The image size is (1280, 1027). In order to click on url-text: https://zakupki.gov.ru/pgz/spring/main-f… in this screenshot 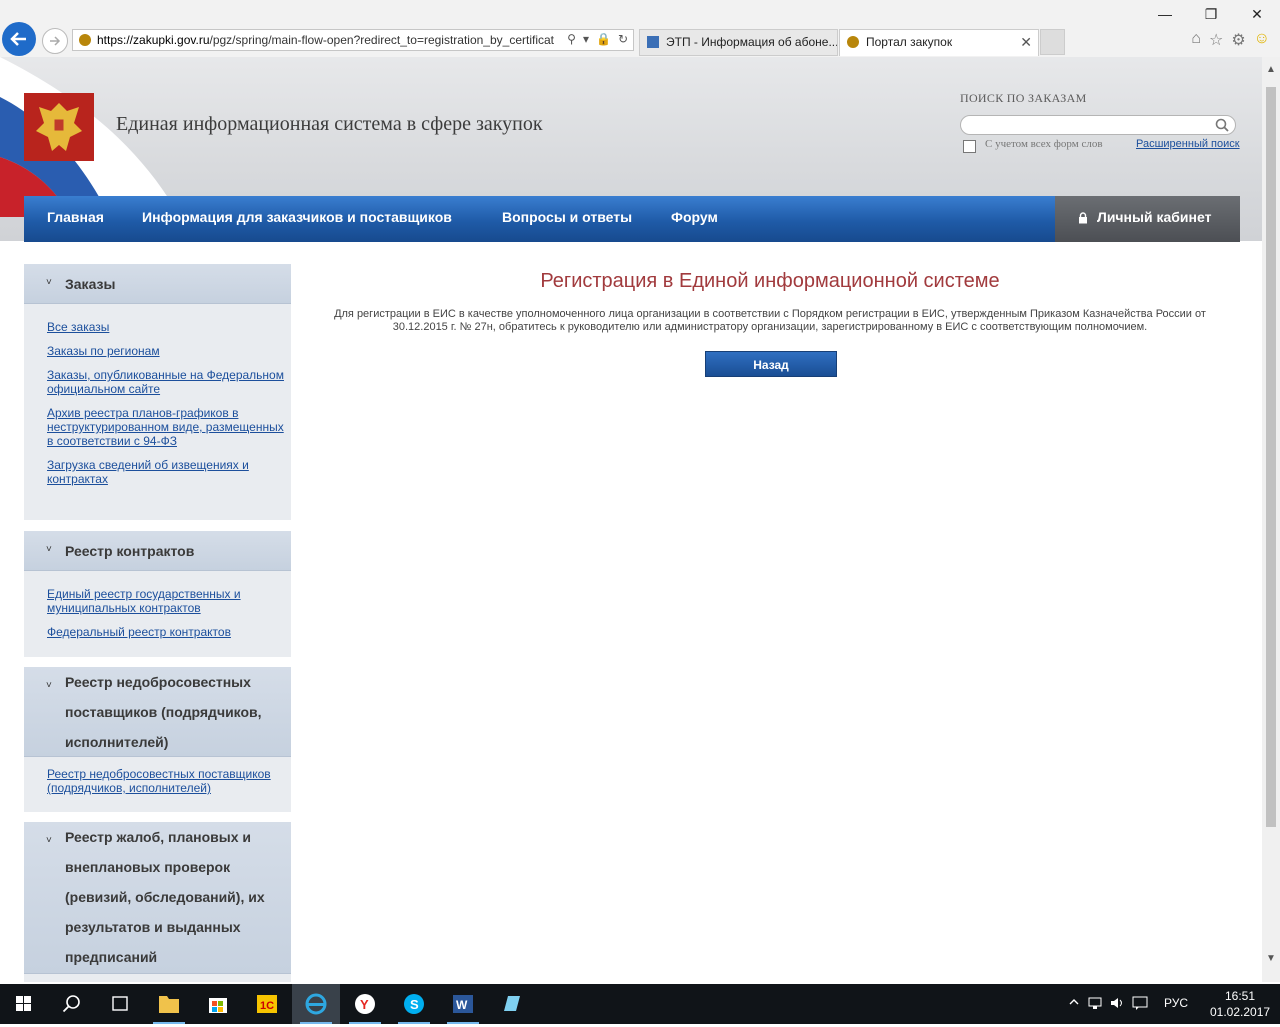, I will do `click(330, 40)`.